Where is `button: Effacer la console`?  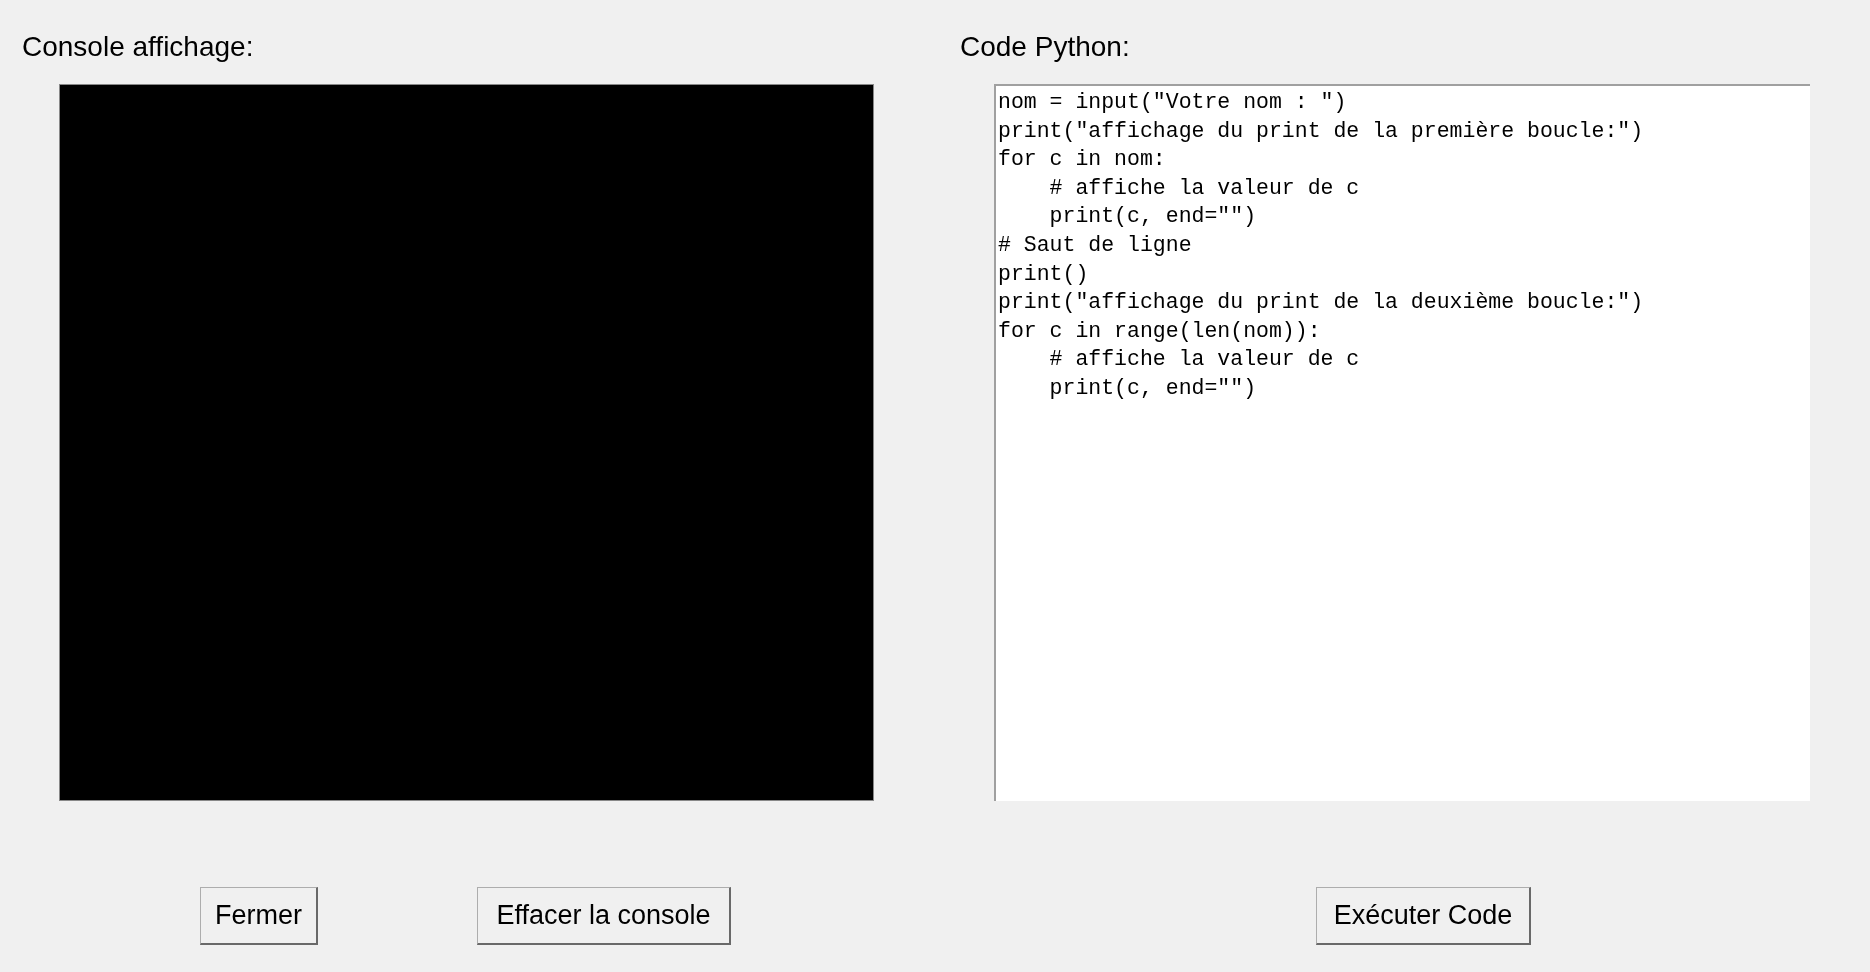 button: Effacer la console is located at coordinates (604, 916).